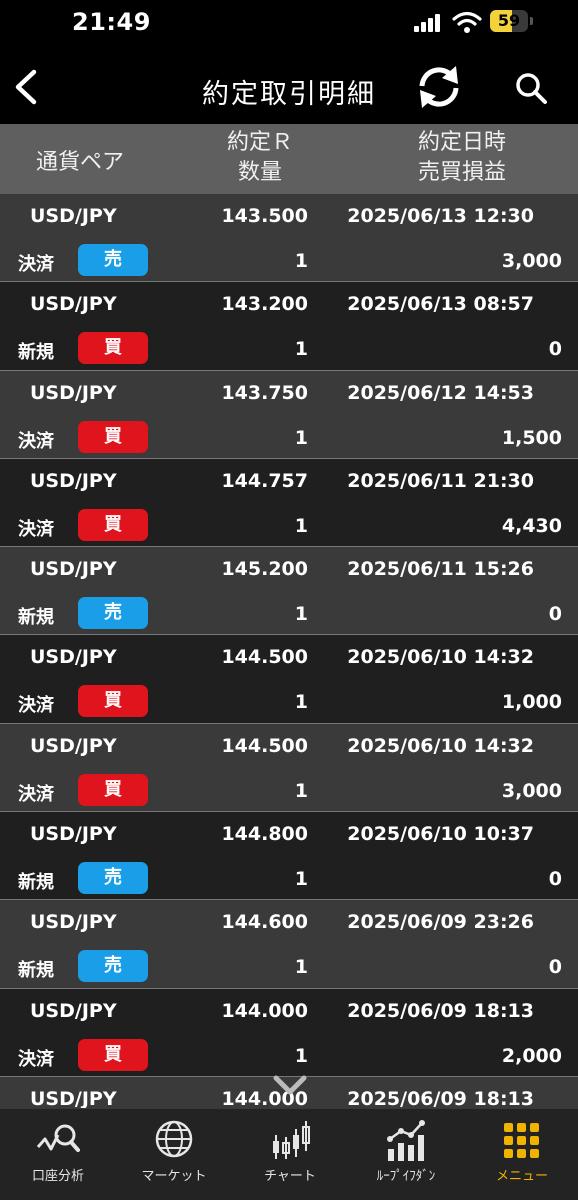 Image resolution: width=578 pixels, height=1200 pixels. I want to click on trade-datetime: 2025/06/13 08:57, so click(440, 304).